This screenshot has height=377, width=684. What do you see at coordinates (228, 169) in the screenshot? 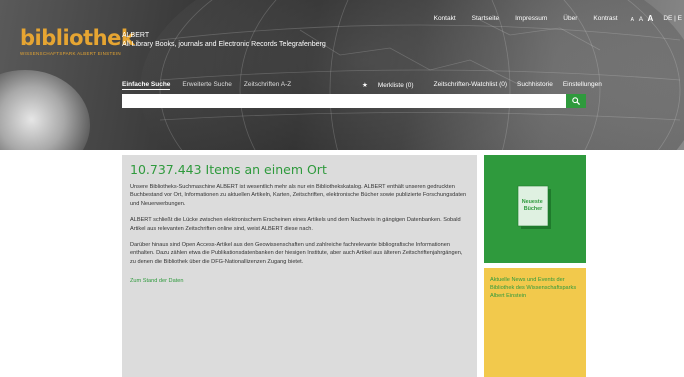
I see `page-title: 10.737.443 Items an einem Ort` at bounding box center [228, 169].